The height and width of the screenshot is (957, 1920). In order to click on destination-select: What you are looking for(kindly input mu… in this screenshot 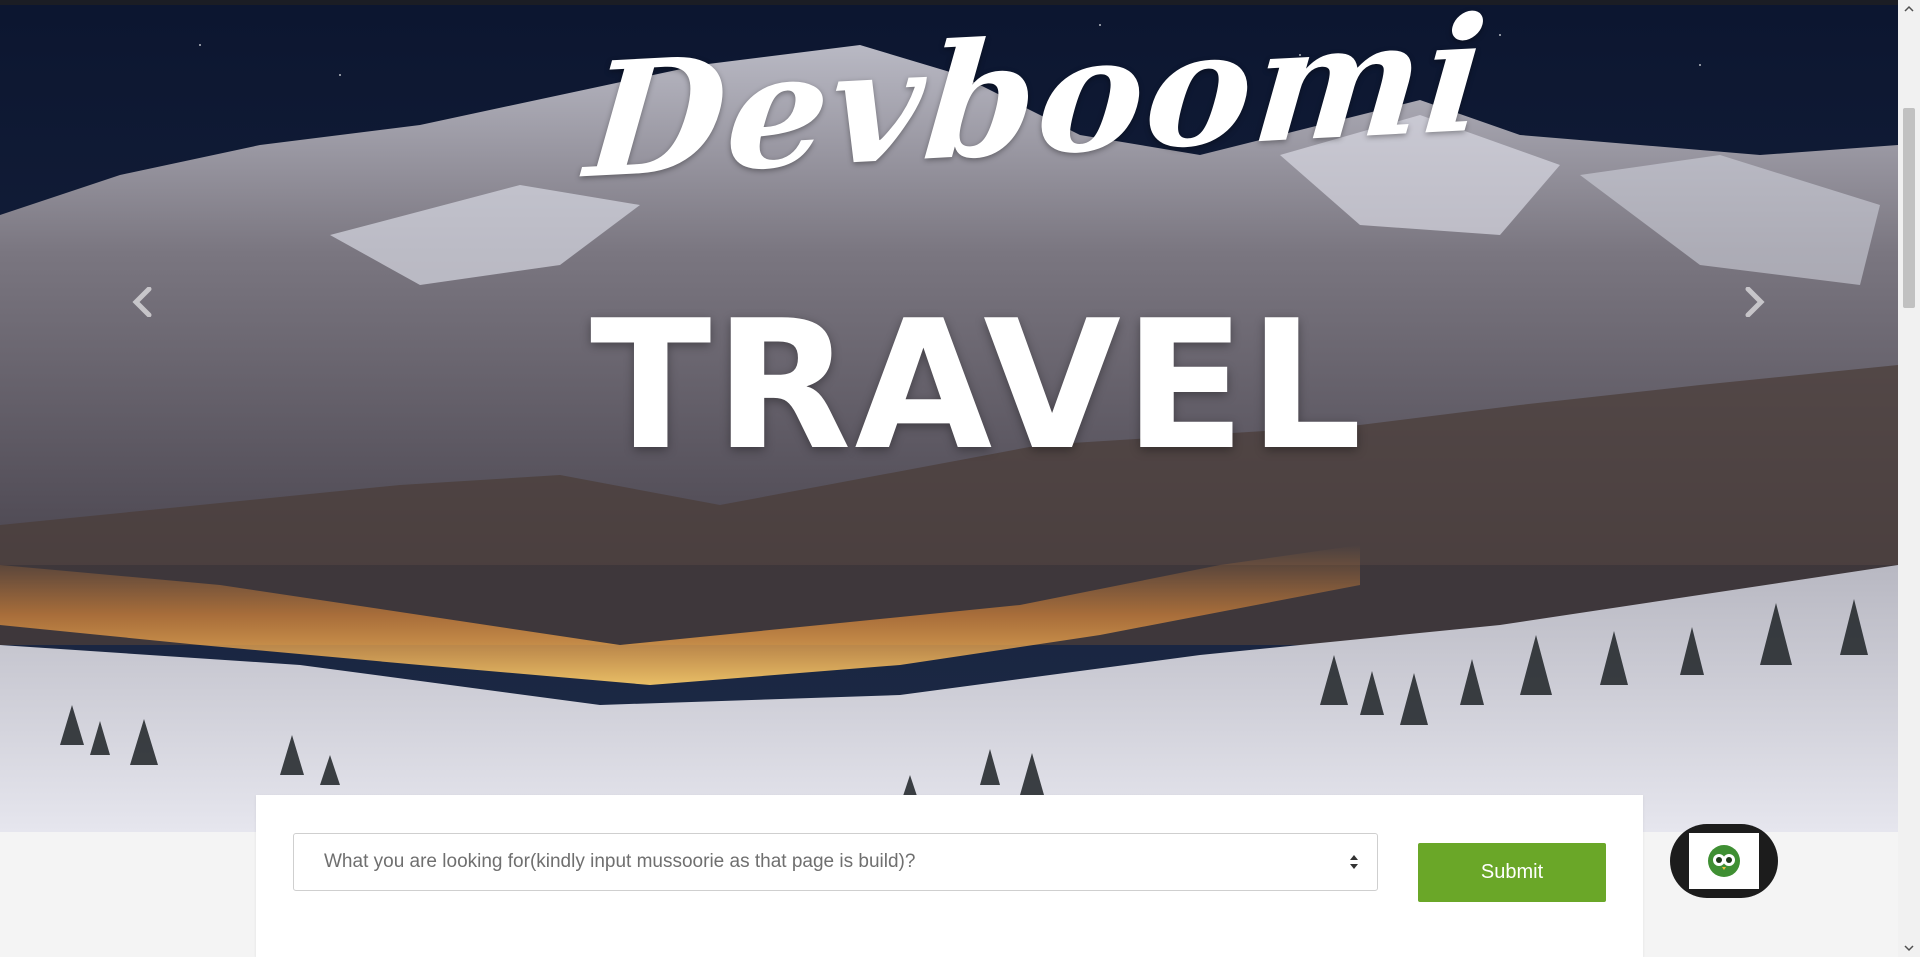, I will do `click(835, 862)`.